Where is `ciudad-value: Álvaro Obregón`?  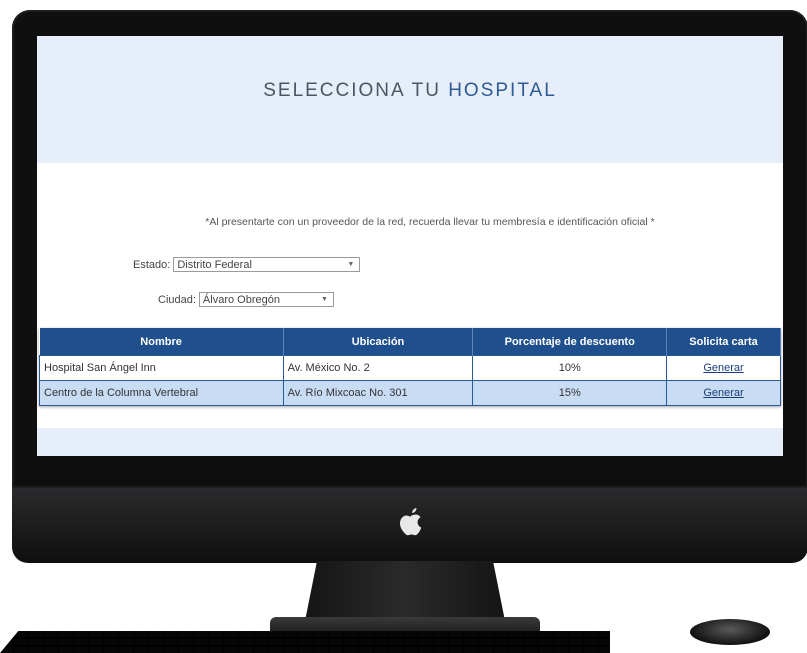 ciudad-value: Álvaro Obregón is located at coordinates (241, 299).